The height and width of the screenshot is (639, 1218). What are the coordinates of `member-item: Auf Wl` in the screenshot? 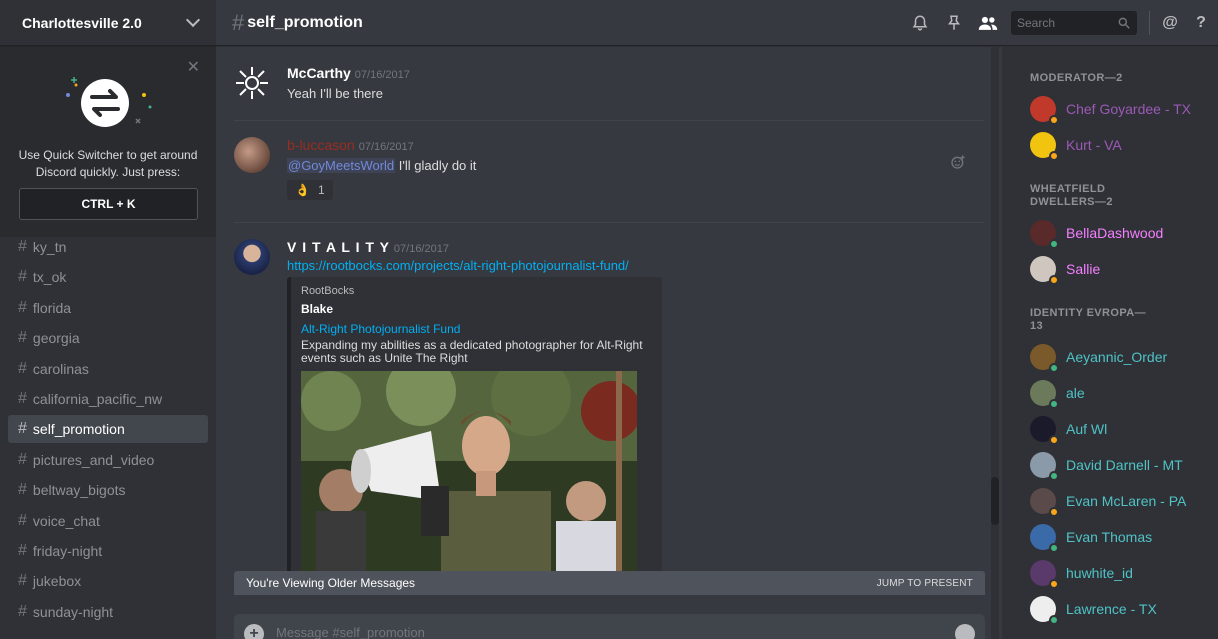 It's located at (1110, 429).